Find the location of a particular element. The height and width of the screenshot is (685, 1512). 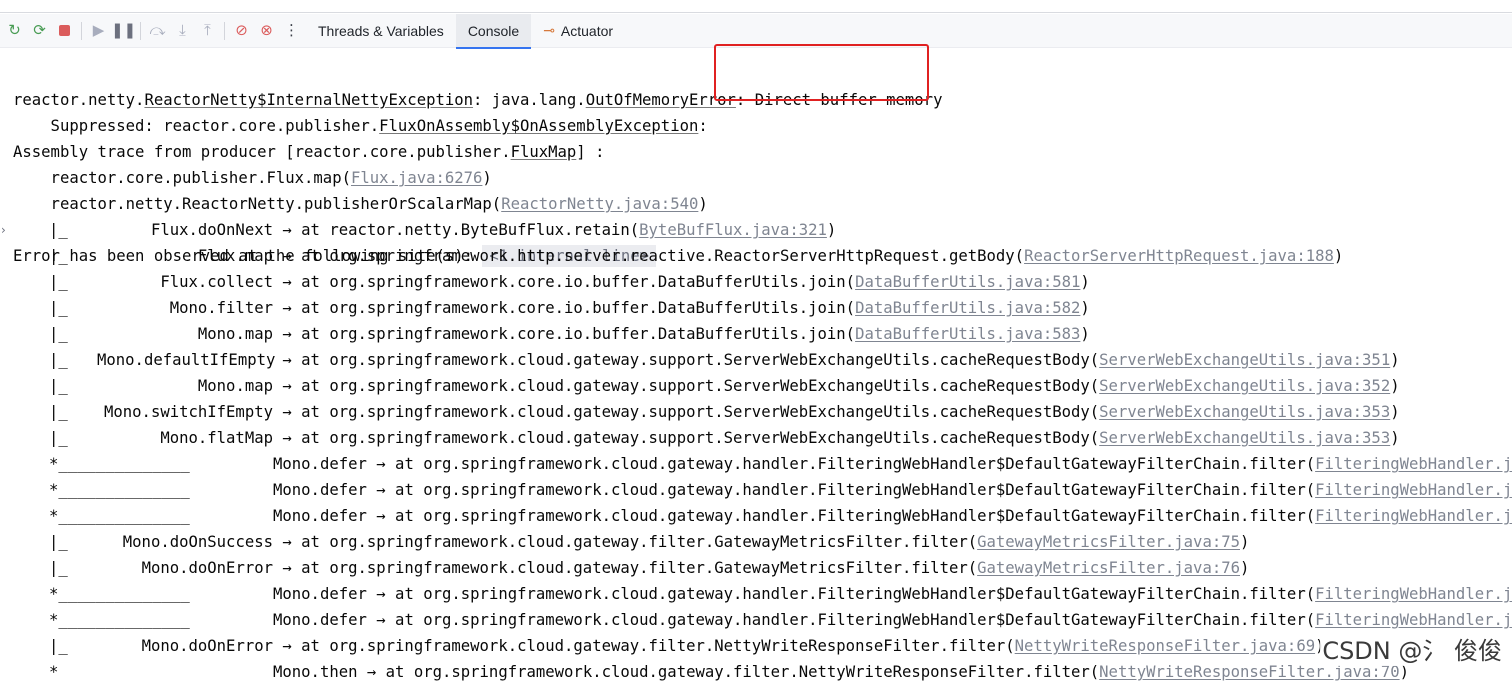

step-into-icon: ⤓ is located at coordinates (182, 31).